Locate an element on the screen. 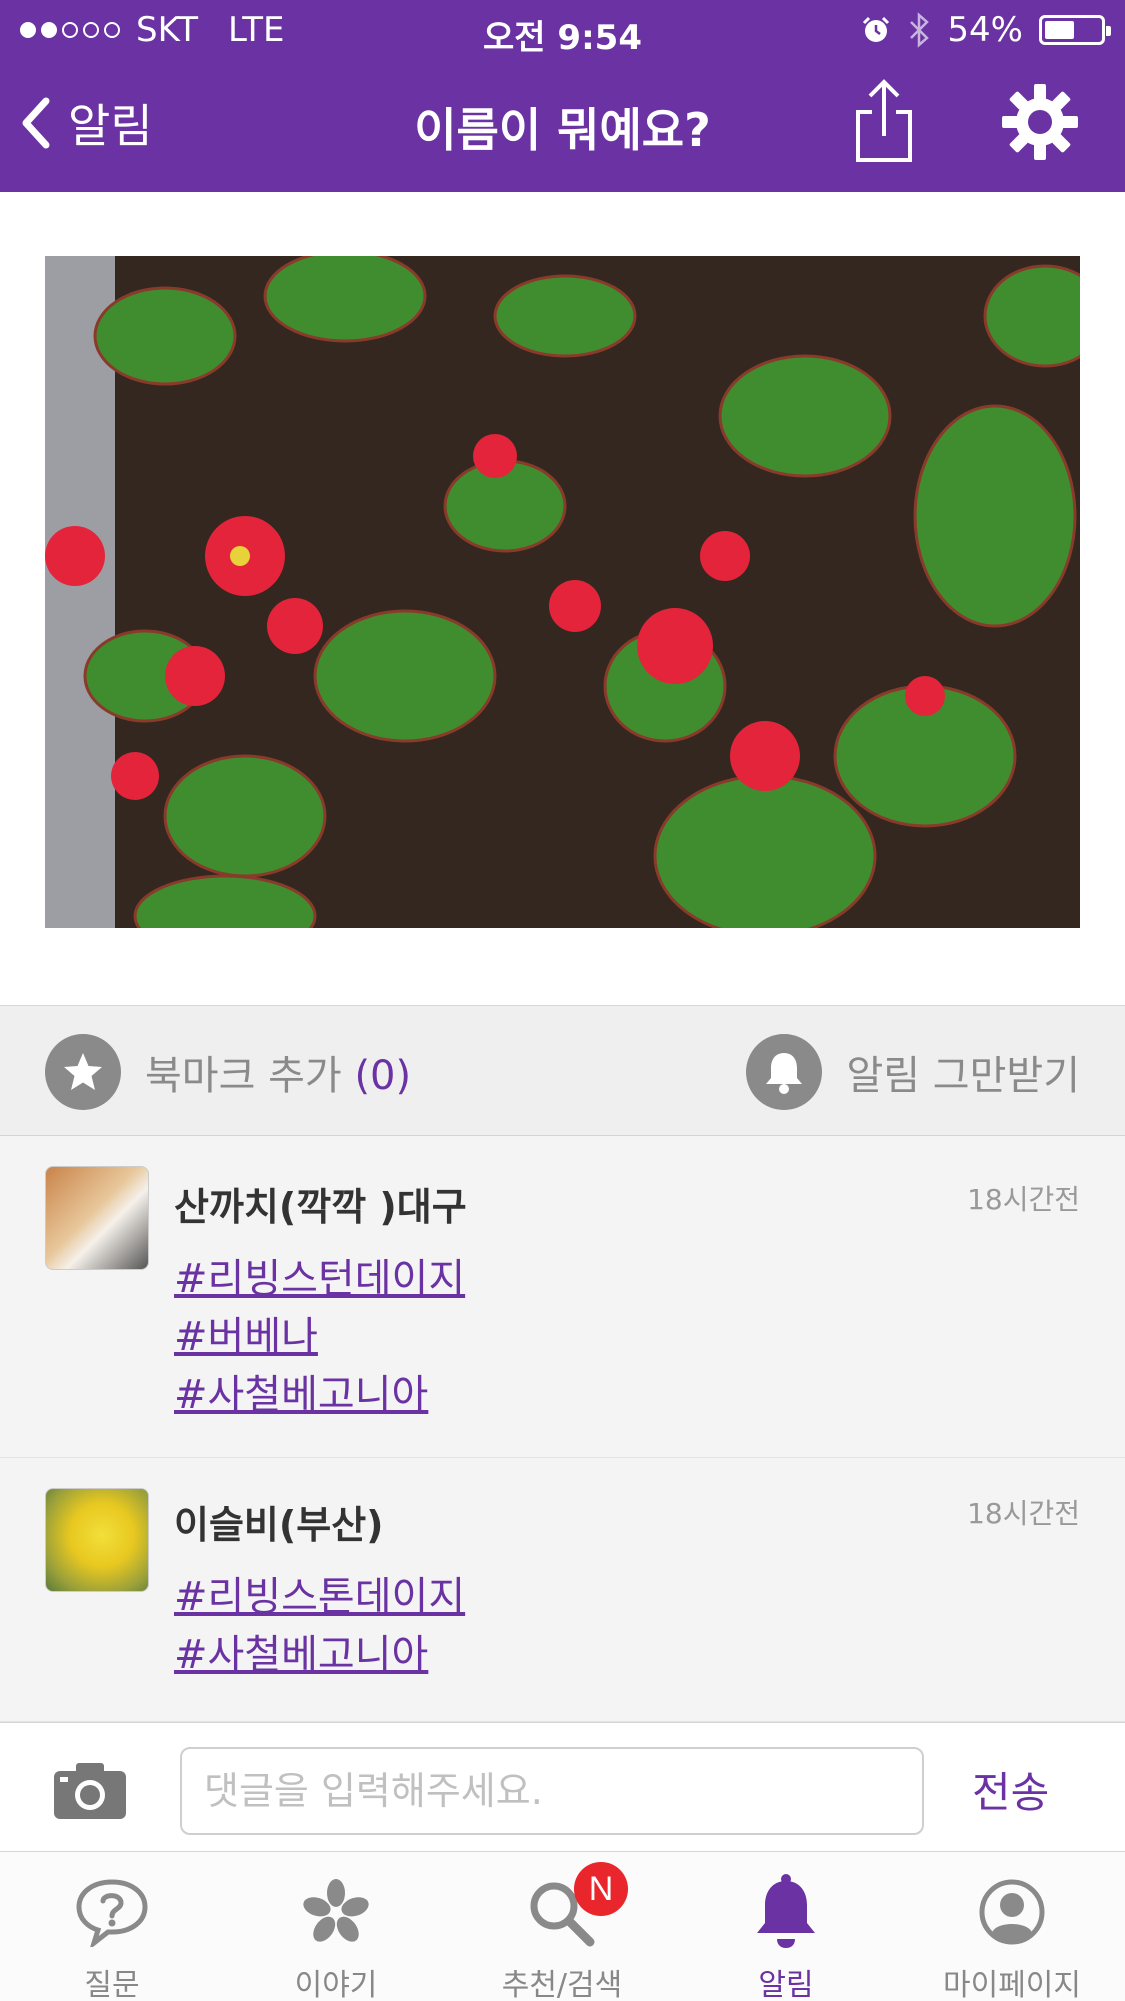 This screenshot has width=1125, height=2001. tab-label: 이야기 is located at coordinates (336, 1984).